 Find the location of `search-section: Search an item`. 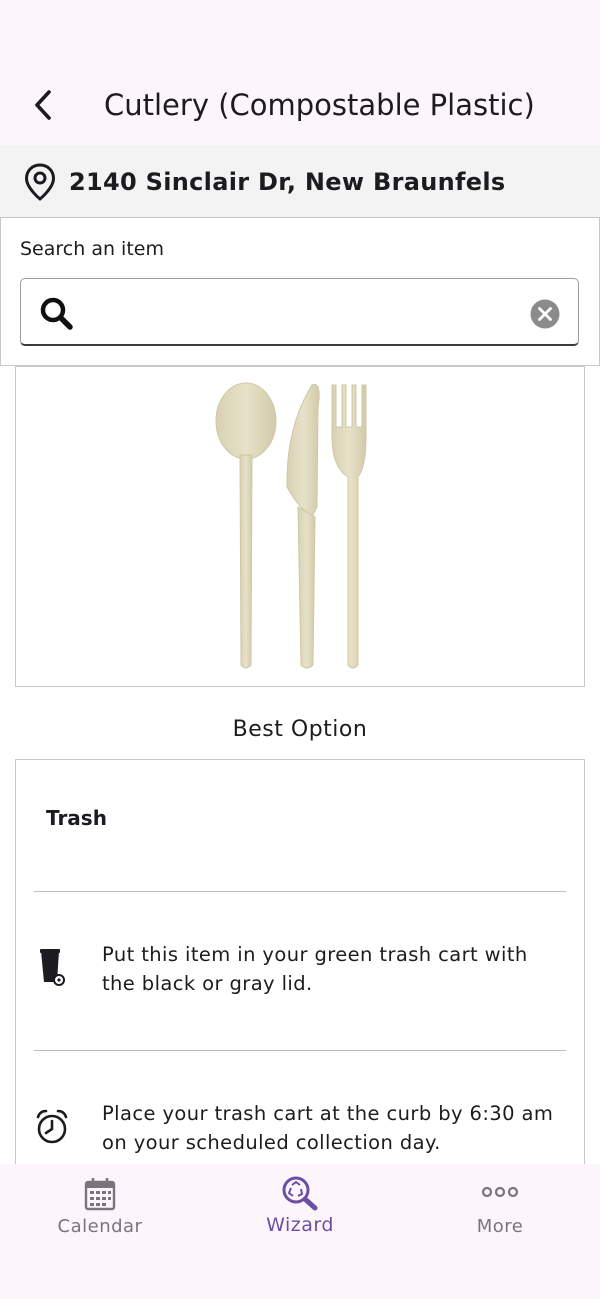

search-section: Search an item is located at coordinates (300, 291).